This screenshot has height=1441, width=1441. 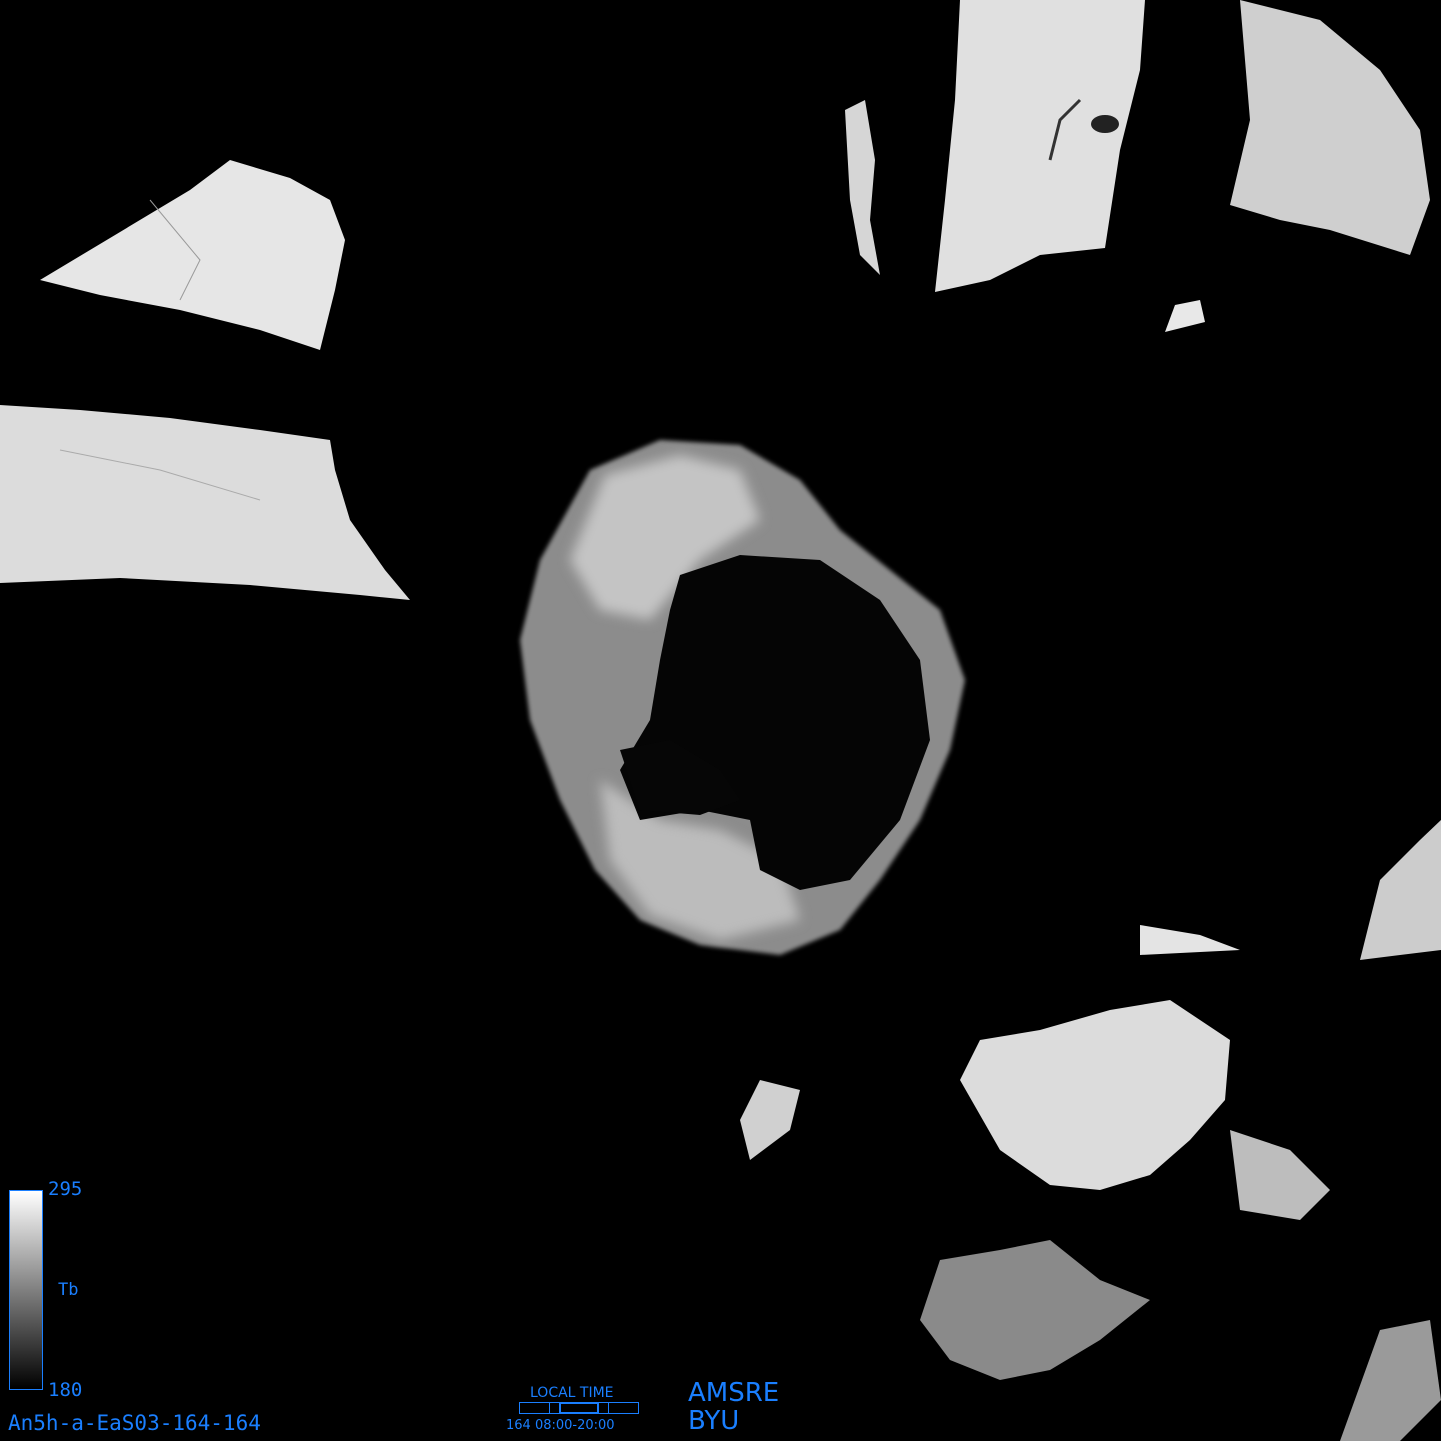 I want to click on colorbar-variable-label: Tb, so click(x=68, y=1290).